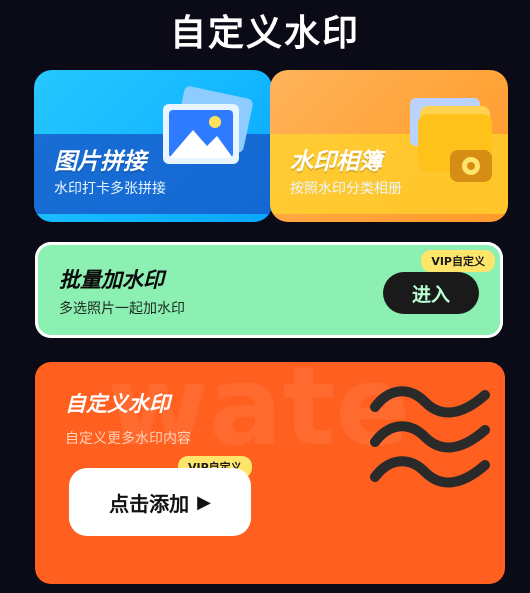  I want to click on photo-collage-subtitle: 水印打卡多张拼接, so click(110, 189).